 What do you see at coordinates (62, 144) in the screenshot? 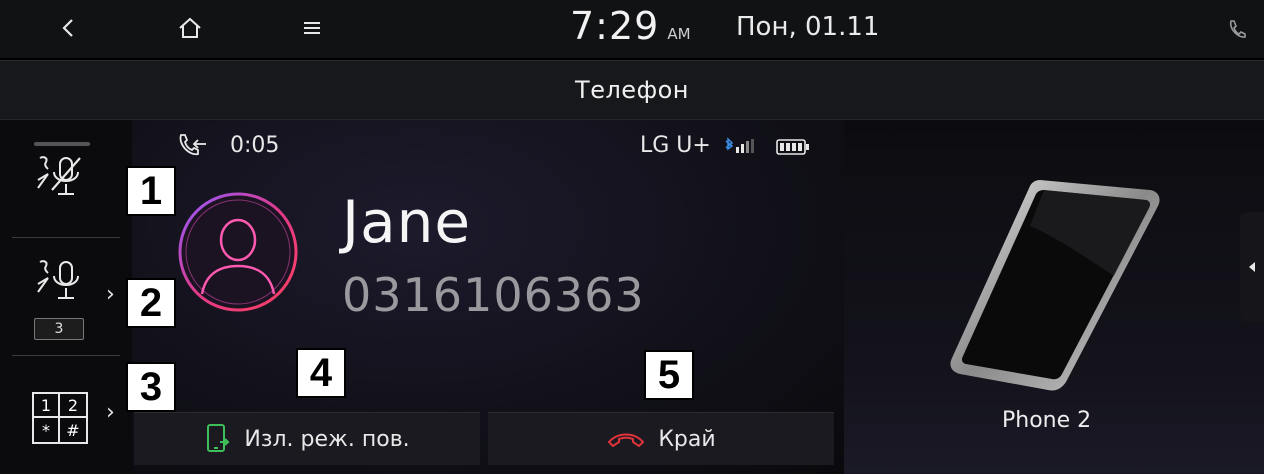
I see `mic-indicator-bar` at bounding box center [62, 144].